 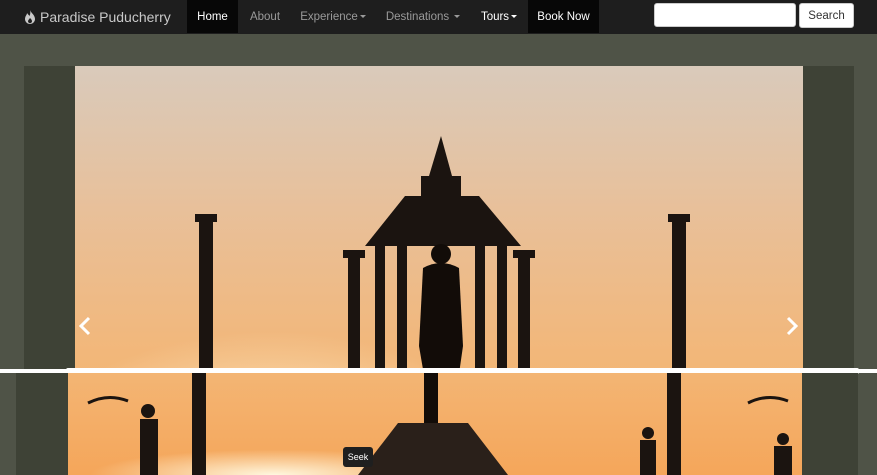 I want to click on search-button: Search, so click(x=826, y=15).